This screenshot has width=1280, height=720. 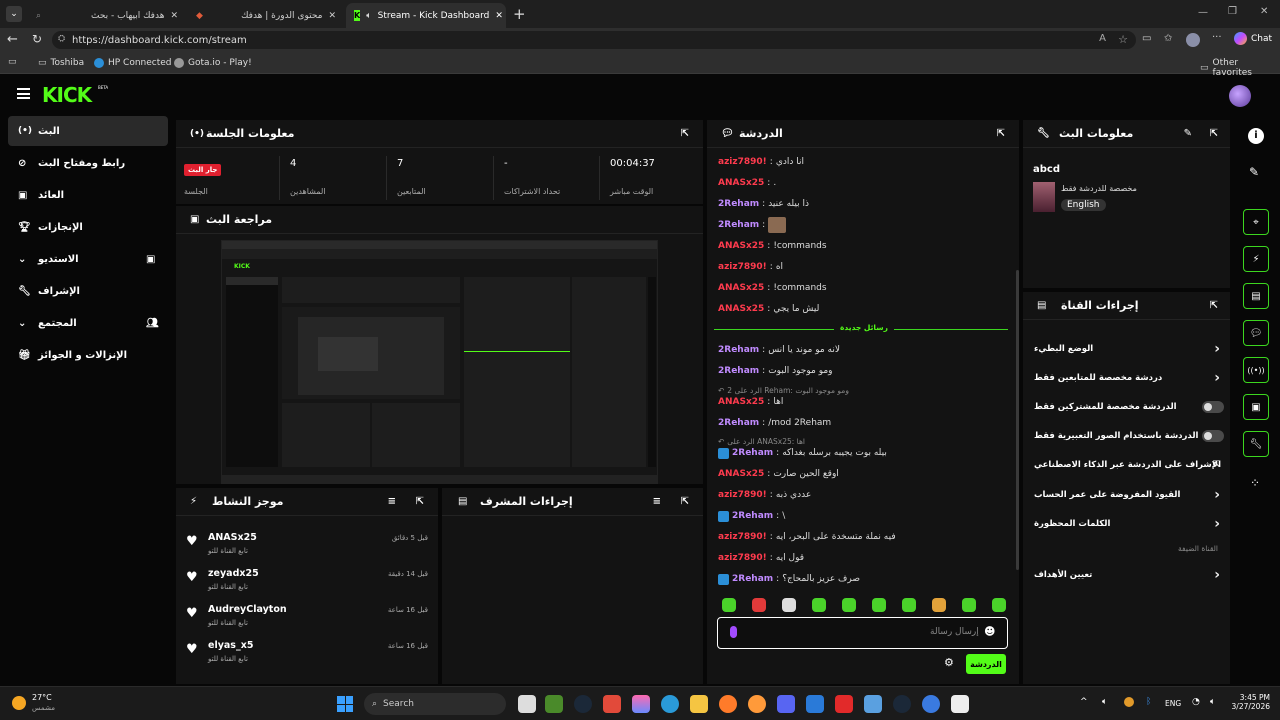 I want to click on read-aloud-icon: A, so click(x=1102, y=38).